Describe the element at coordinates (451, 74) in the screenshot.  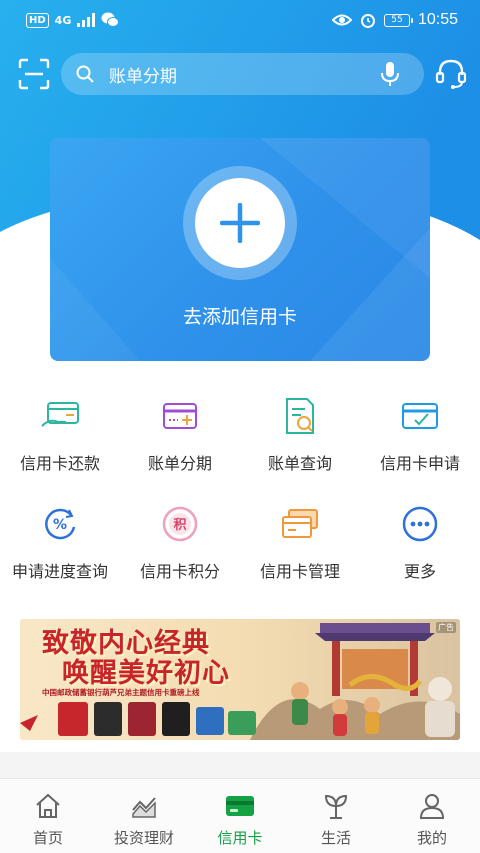
I see `customer-service-icon` at that location.